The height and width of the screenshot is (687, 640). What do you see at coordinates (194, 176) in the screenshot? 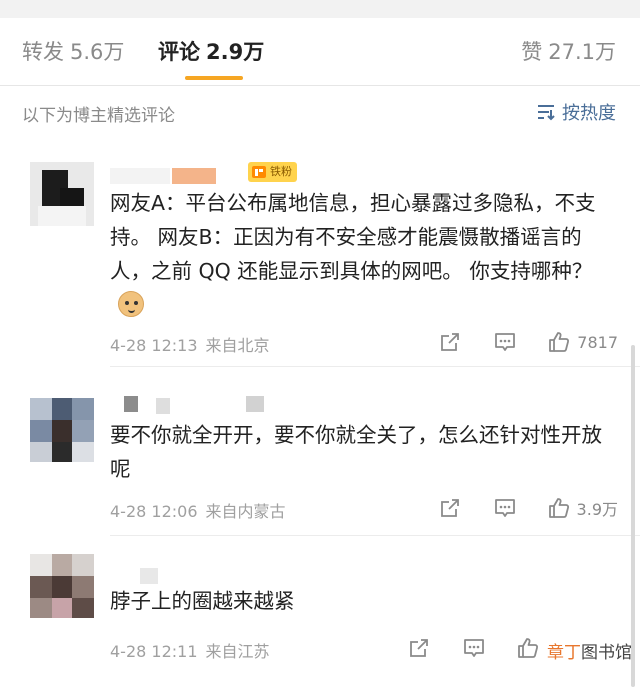
I see `username-blurred-accent` at bounding box center [194, 176].